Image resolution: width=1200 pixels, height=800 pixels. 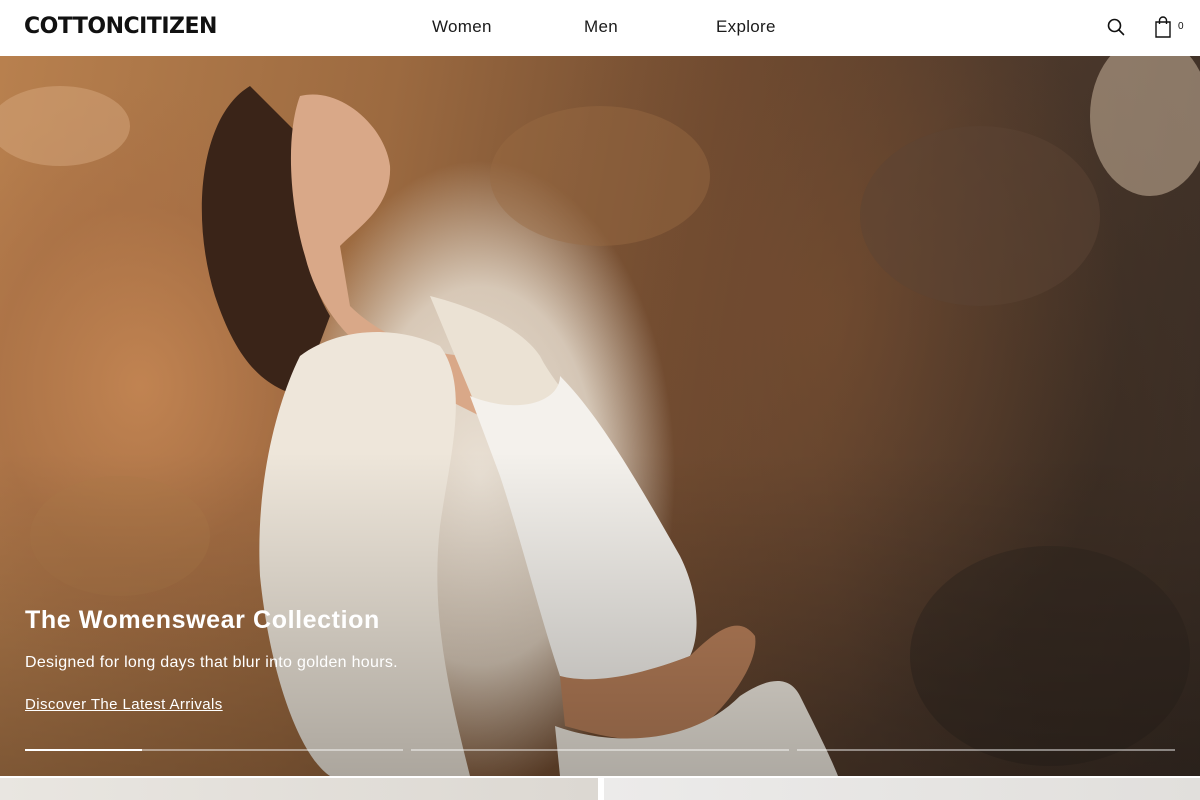 What do you see at coordinates (120, 26) in the screenshot?
I see `brand-logo: COTTONCITIZEN` at bounding box center [120, 26].